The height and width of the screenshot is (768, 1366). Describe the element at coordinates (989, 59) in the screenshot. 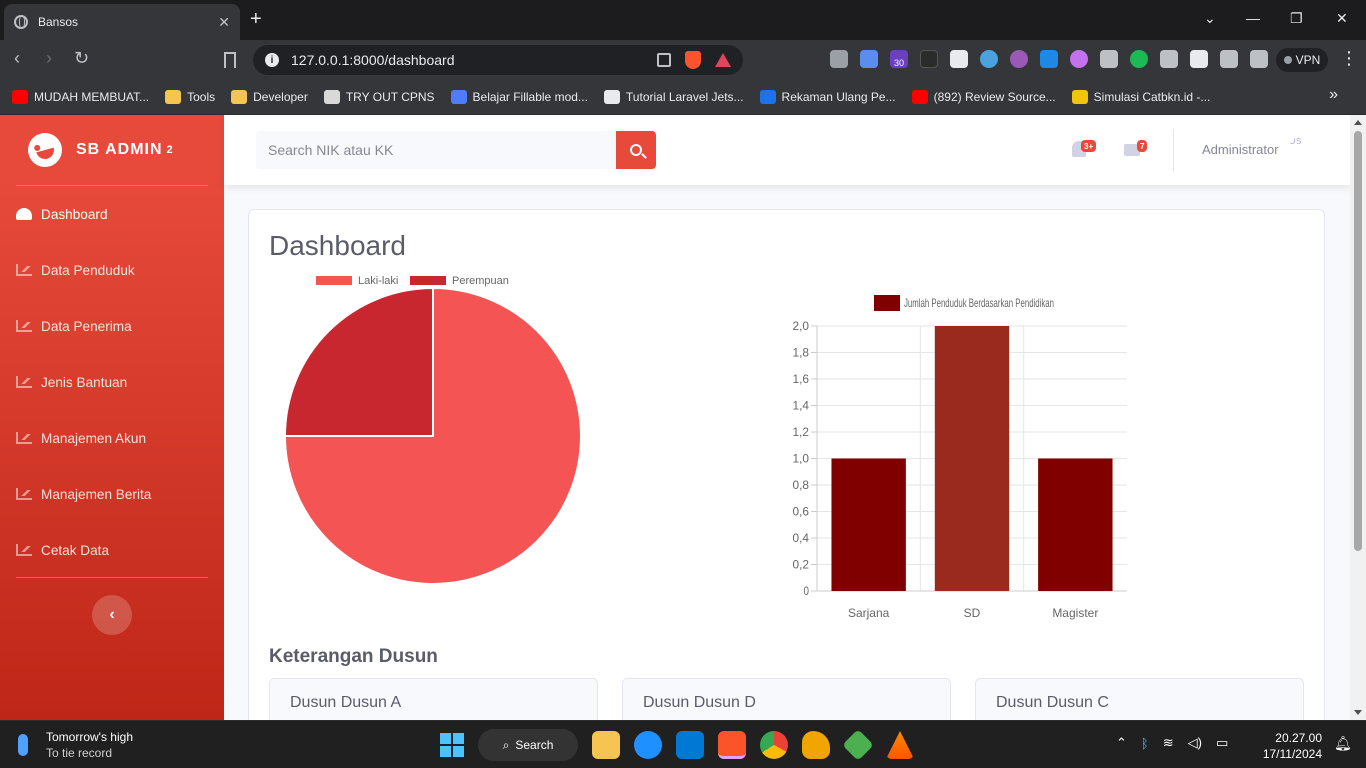

I see `globe-extension-icon` at that location.